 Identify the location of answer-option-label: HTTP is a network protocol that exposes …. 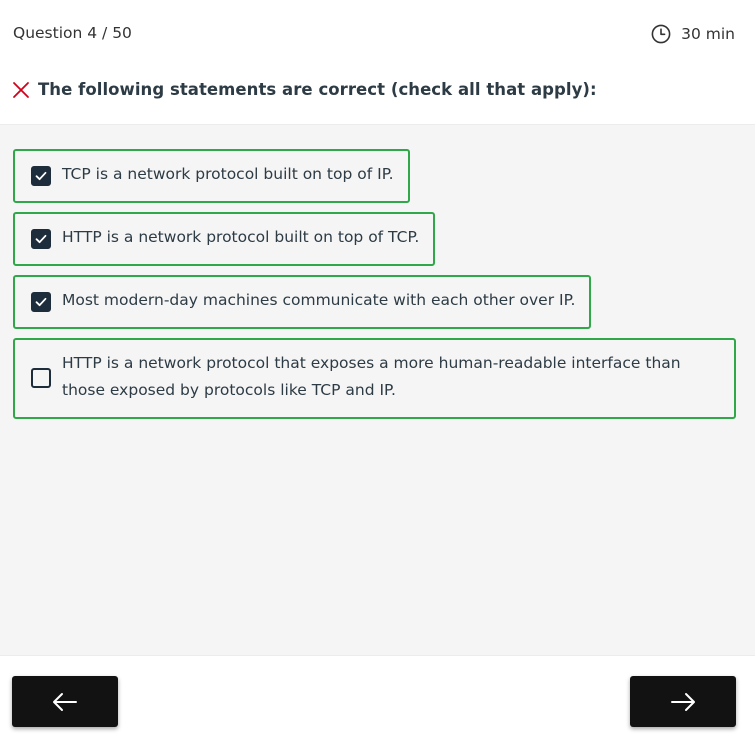
(371, 376).